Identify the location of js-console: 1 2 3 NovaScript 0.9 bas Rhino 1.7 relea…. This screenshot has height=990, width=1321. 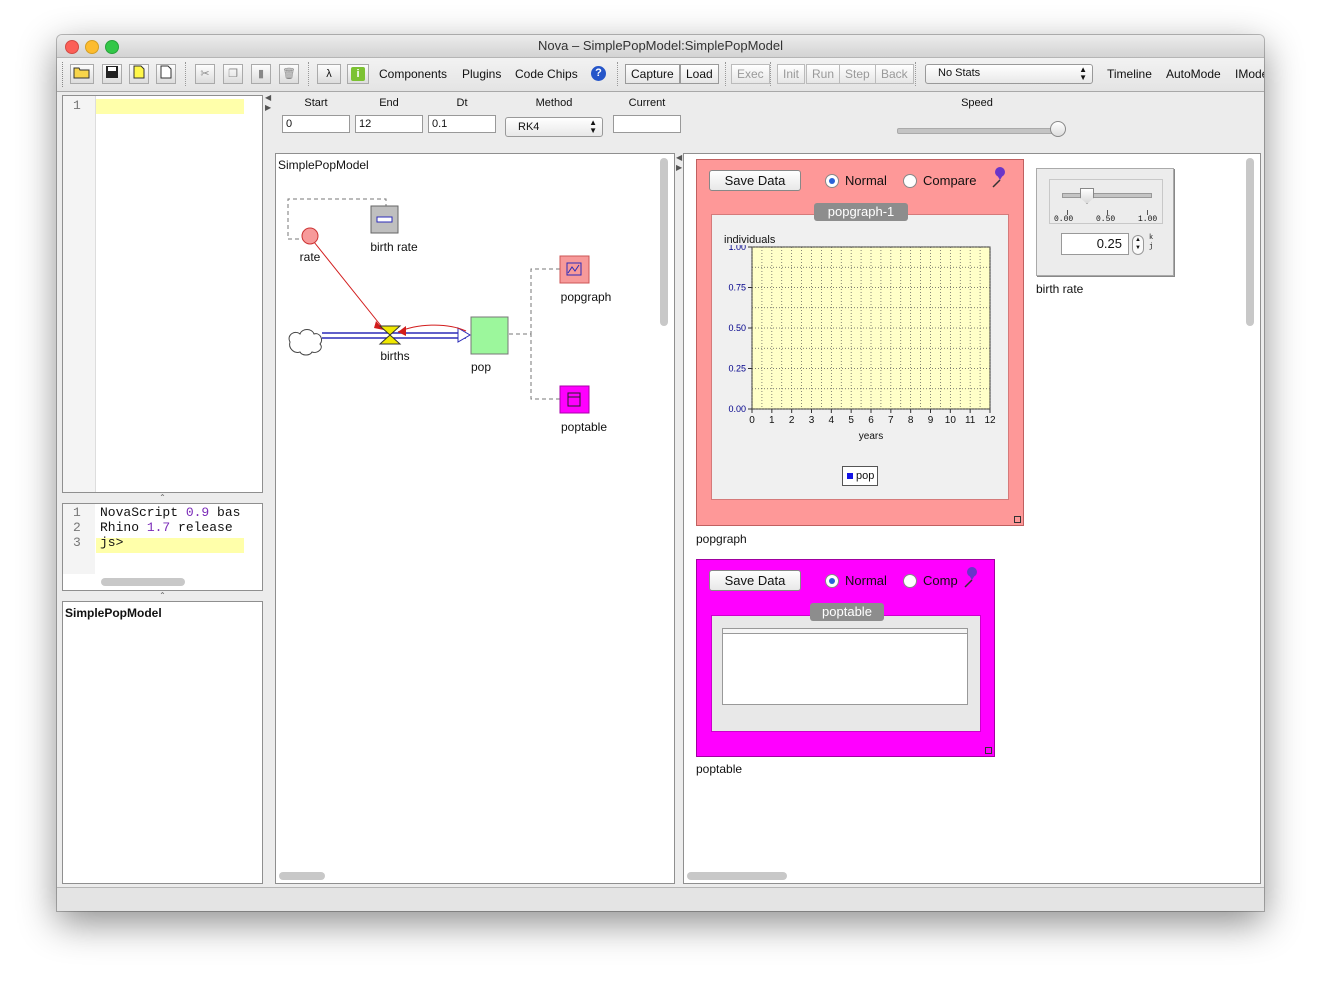
(162, 547).